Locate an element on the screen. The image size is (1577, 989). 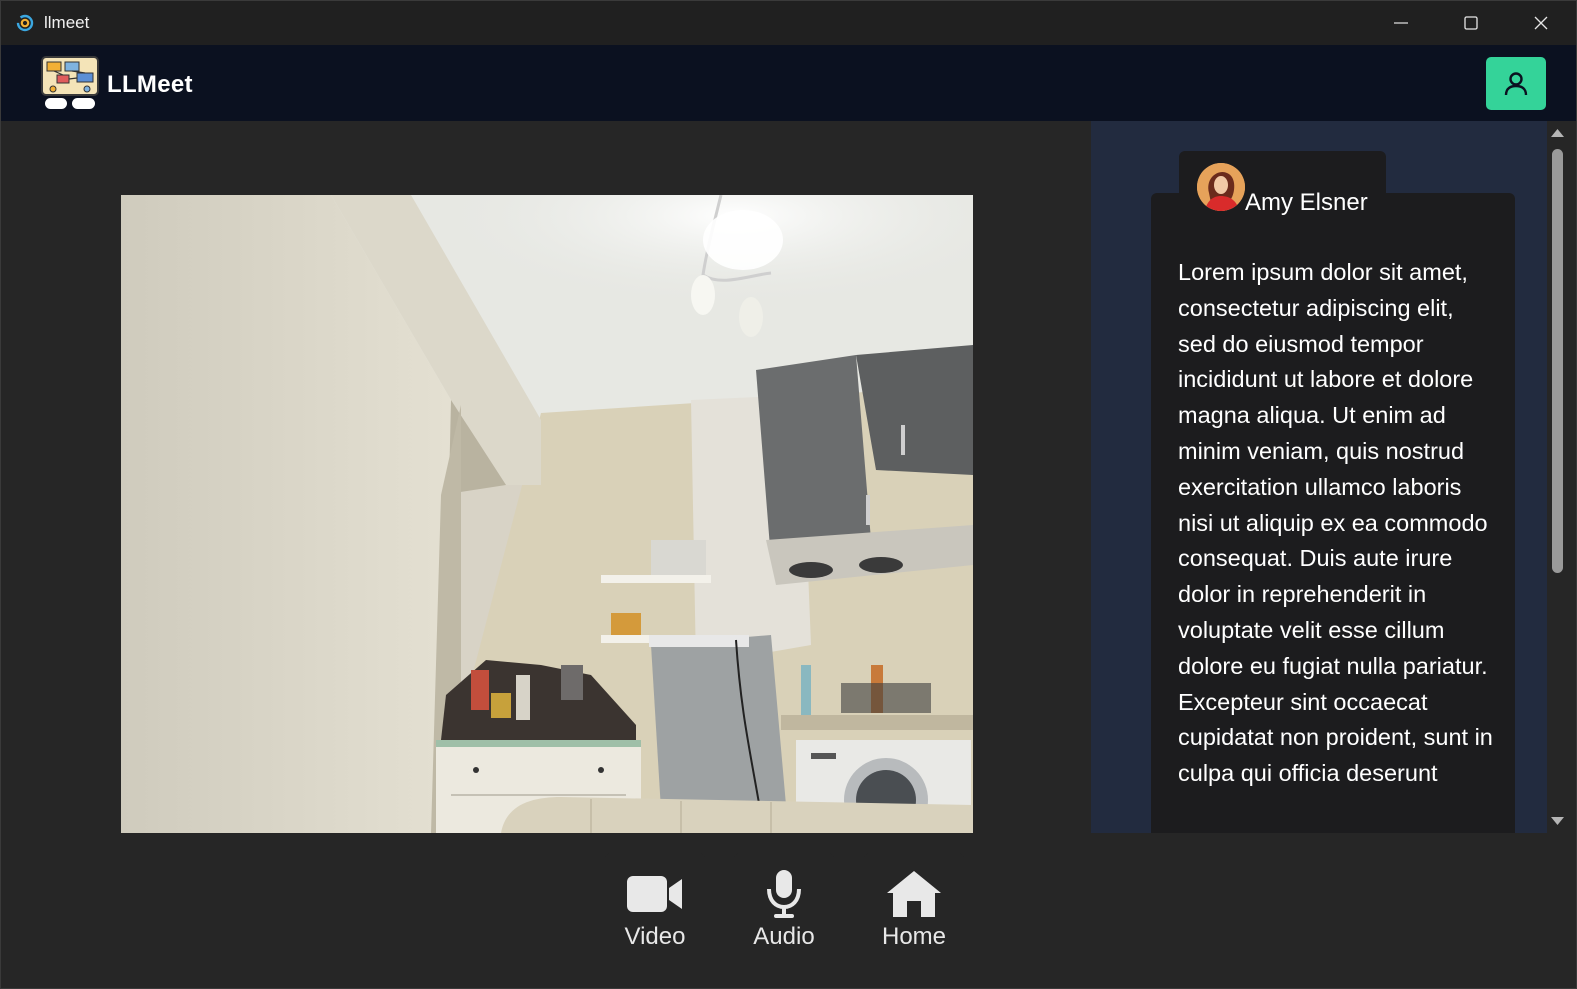
profile-button is located at coordinates (1516, 83).